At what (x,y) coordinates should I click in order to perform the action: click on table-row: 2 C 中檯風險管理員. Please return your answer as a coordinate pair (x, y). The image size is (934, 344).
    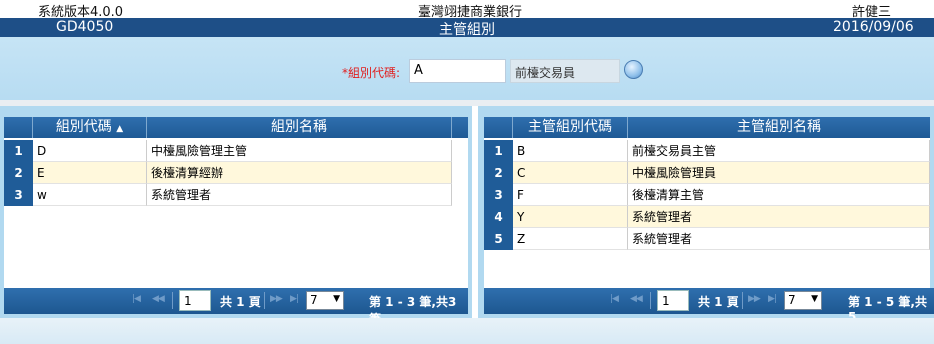
    Looking at the image, I should click on (707, 173).